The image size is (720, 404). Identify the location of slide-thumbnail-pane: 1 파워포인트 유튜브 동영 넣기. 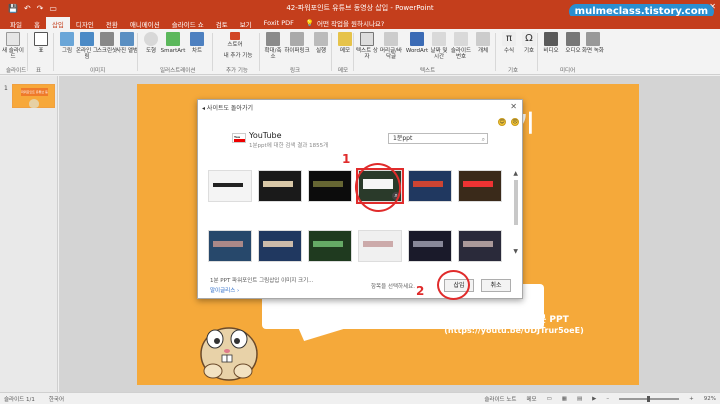
(29, 234).